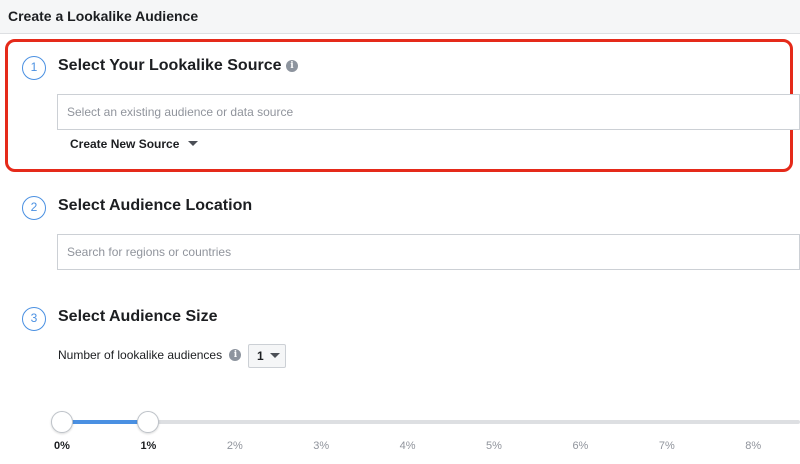 This screenshot has width=800, height=464. I want to click on slider-handle-min, so click(62, 422).